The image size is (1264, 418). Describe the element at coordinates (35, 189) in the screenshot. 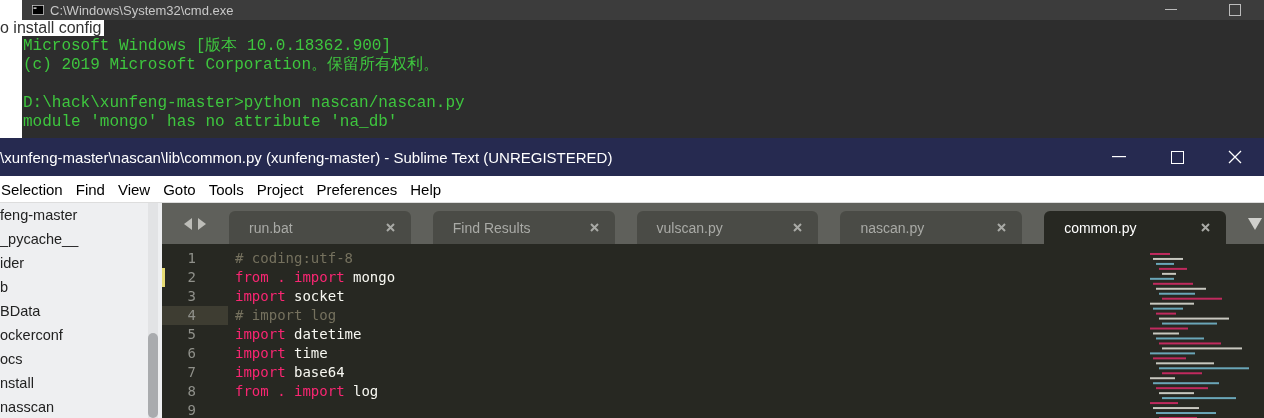

I see `menu-item: Selection` at that location.